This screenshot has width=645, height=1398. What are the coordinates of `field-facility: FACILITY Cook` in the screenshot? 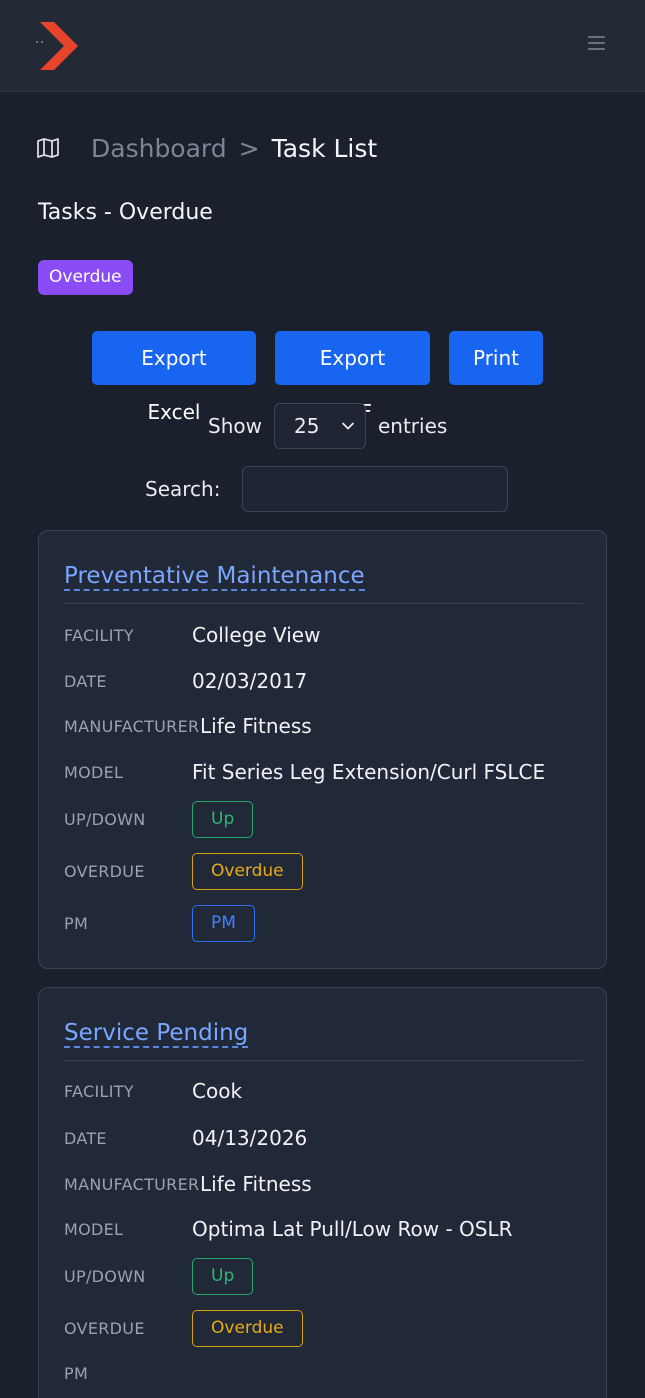 It's located at (153, 1091).